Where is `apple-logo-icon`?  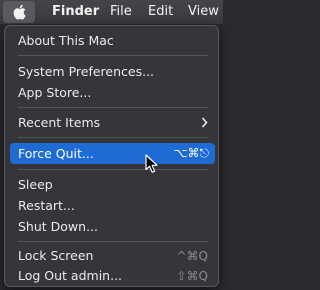
apple-logo-icon is located at coordinates (19, 12).